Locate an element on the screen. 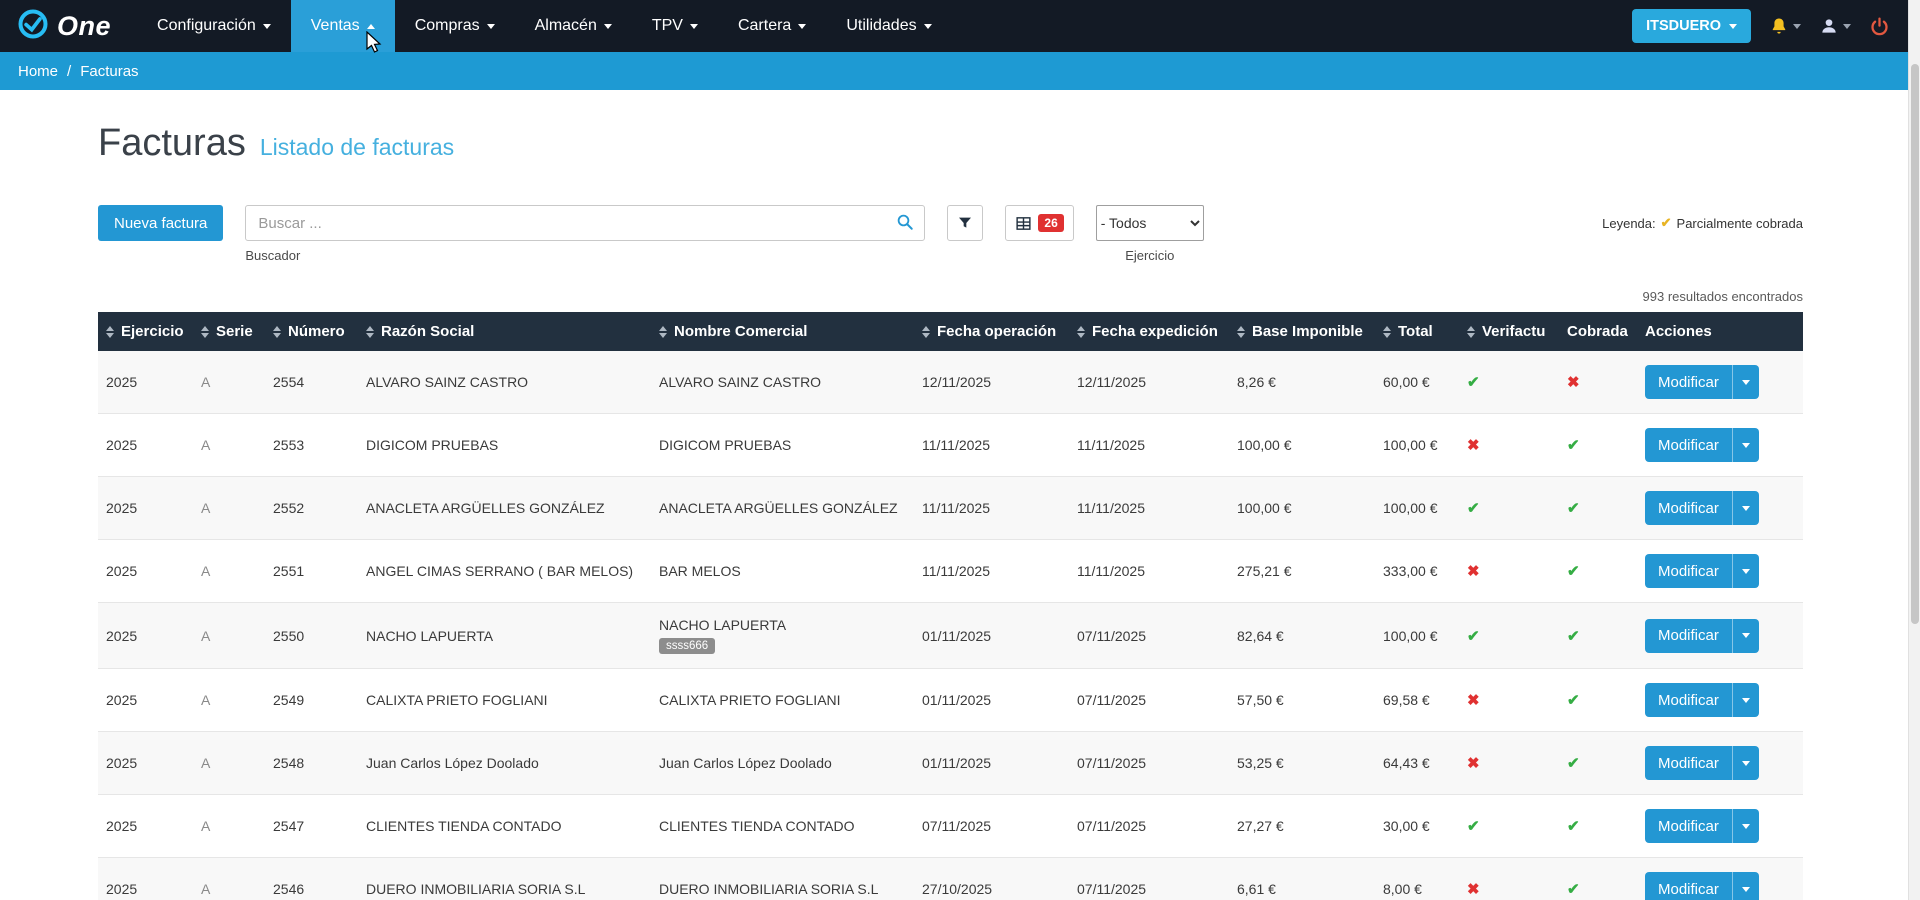 This screenshot has width=1920, height=900. saved-filters-button: 26 is located at coordinates (1039, 223).